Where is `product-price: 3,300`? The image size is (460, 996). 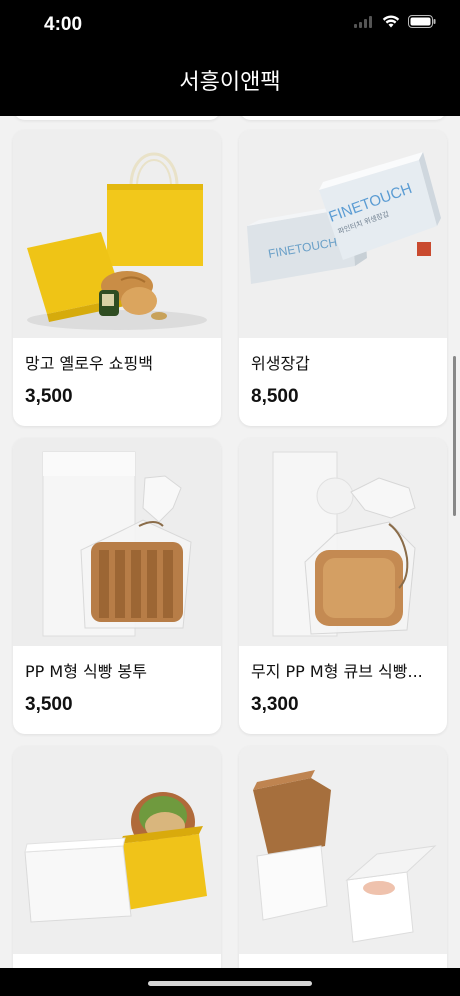 product-price: 3,300 is located at coordinates (275, 704).